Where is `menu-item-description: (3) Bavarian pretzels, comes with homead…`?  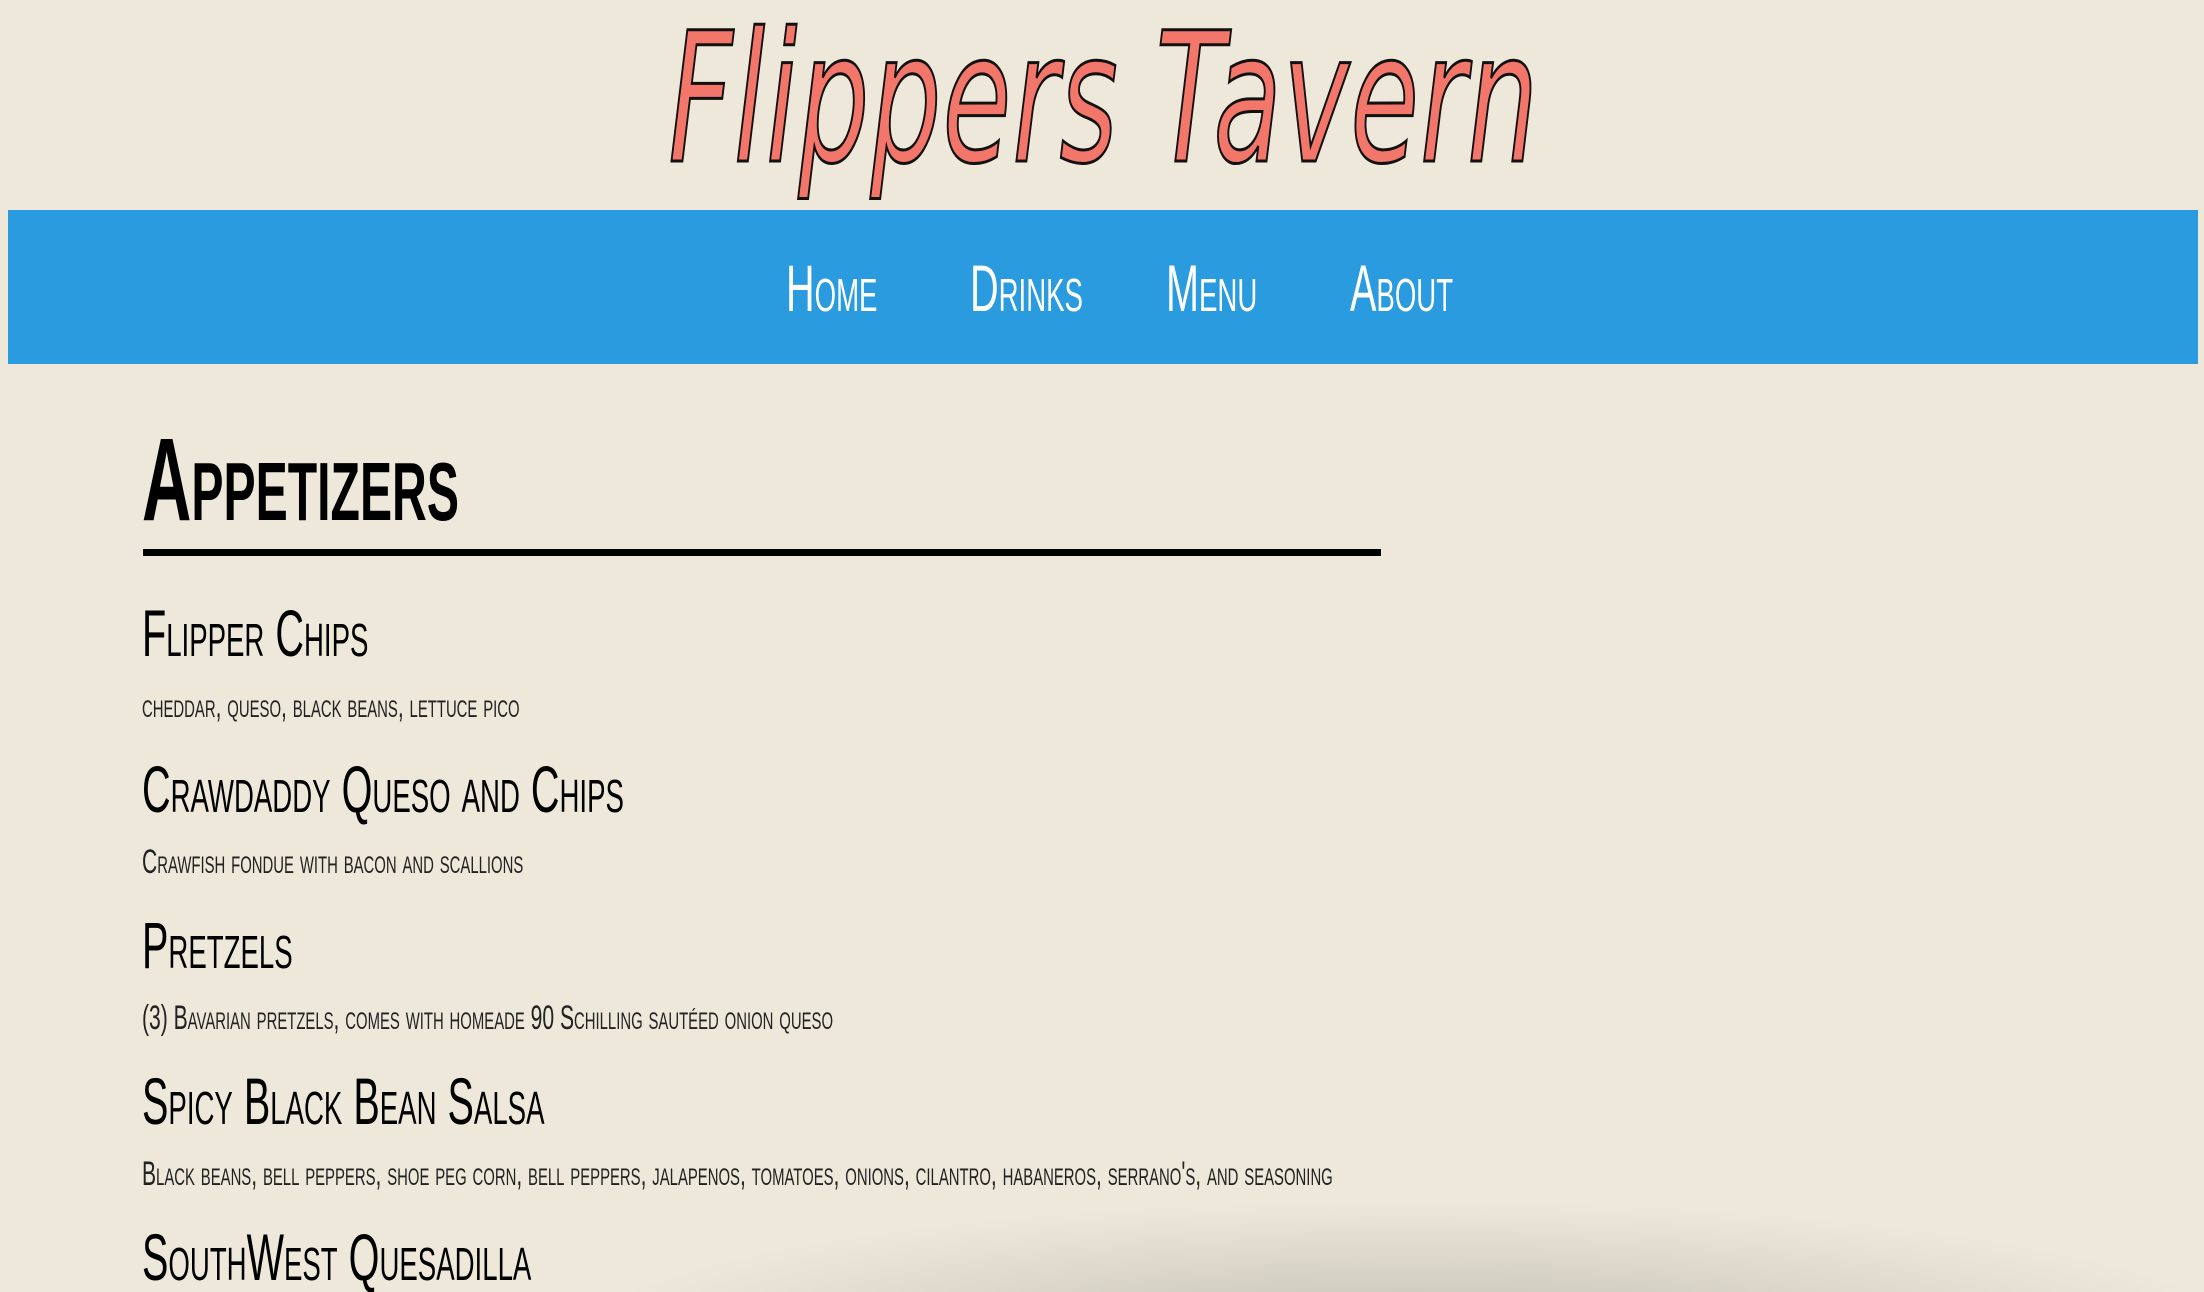 menu-item-description: (3) Bavarian pretzels, comes with homead… is located at coordinates (488, 1018).